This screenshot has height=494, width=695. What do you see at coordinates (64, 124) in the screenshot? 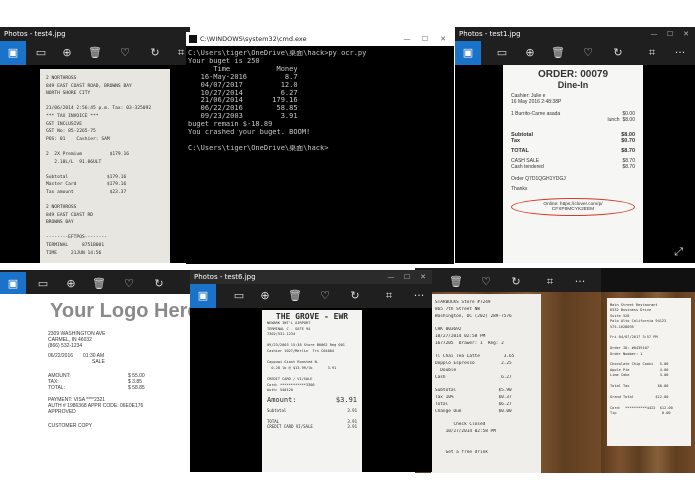
I see `receipt-line: GST INCLUSIVE` at bounding box center [64, 124].